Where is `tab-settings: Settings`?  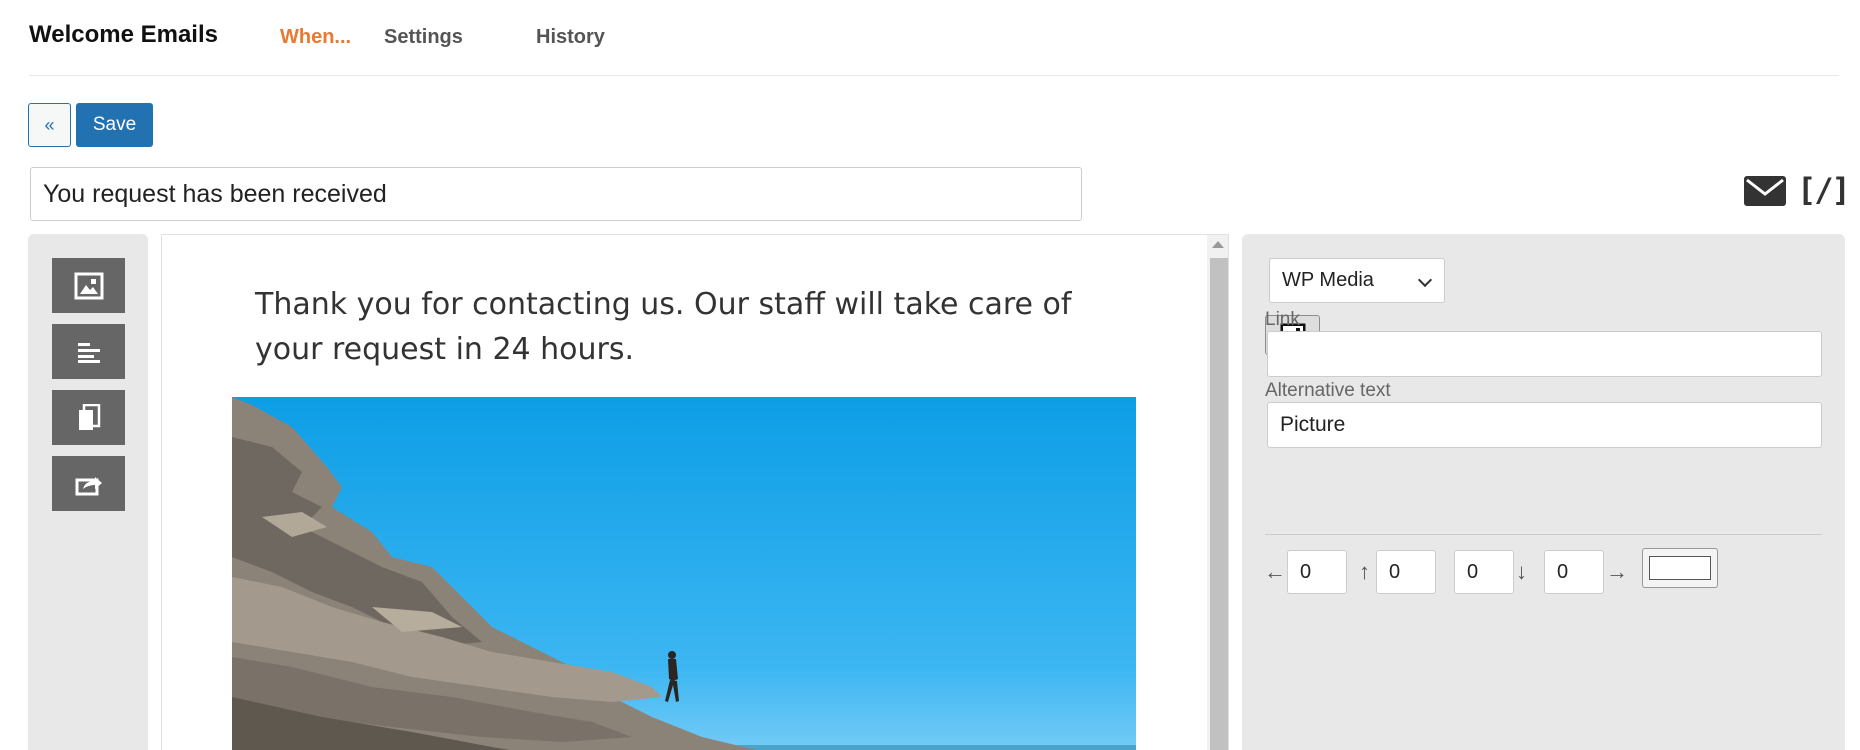 tab-settings: Settings is located at coordinates (423, 37).